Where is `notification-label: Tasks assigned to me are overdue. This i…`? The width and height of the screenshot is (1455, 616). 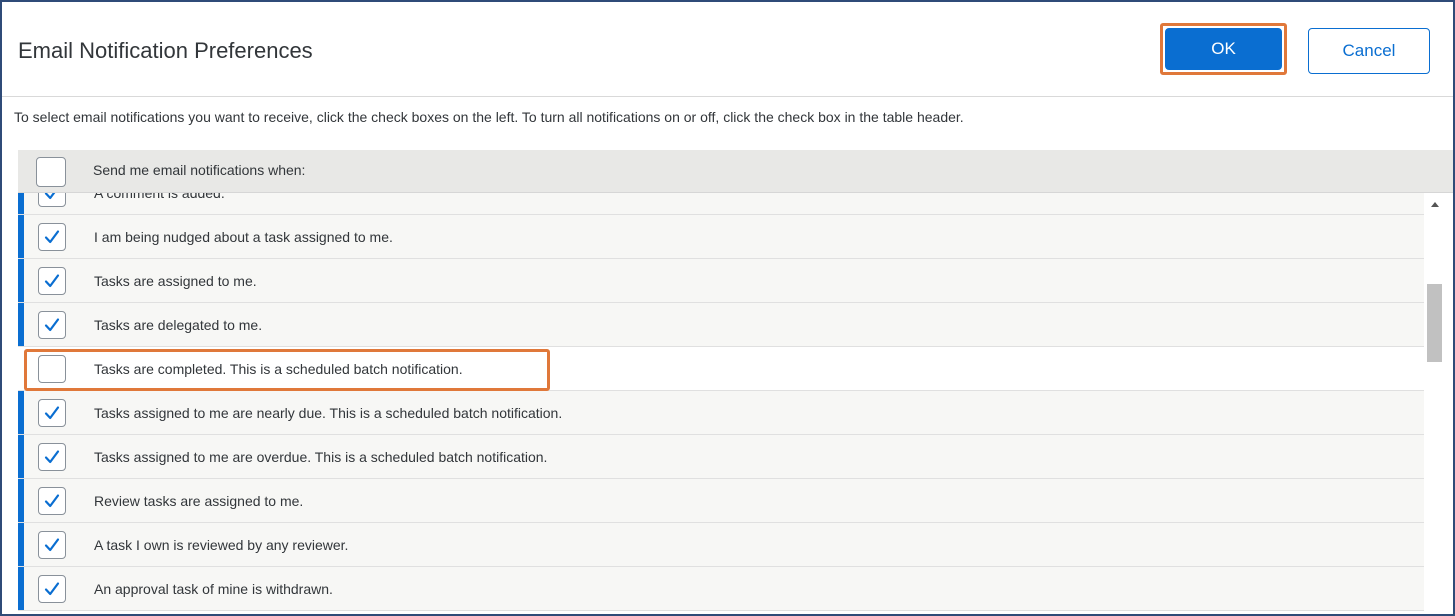
notification-label: Tasks assigned to me are overdue. This i… is located at coordinates (321, 457).